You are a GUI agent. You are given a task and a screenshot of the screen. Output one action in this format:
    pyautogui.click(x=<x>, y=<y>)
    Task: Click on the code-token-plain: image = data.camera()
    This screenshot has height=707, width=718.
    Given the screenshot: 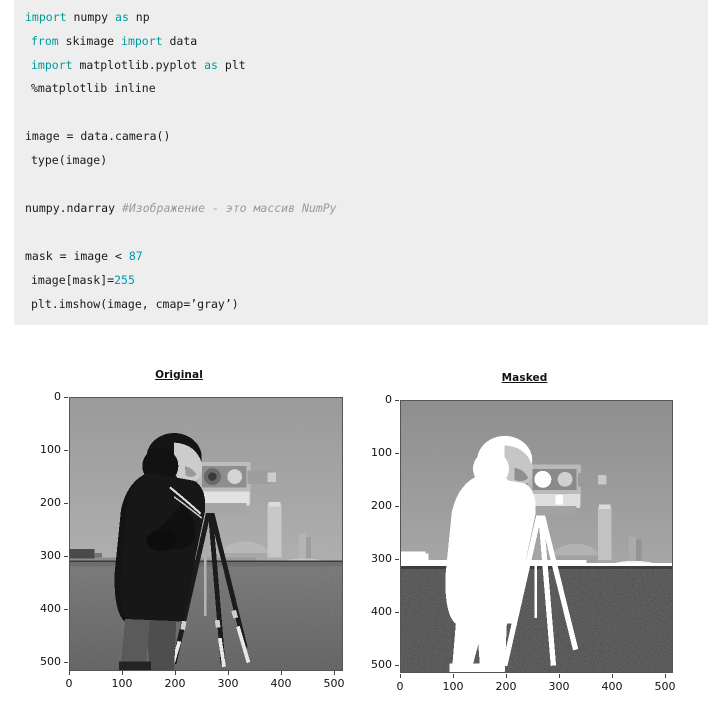 What is the action you would take?
    pyautogui.click(x=98, y=136)
    